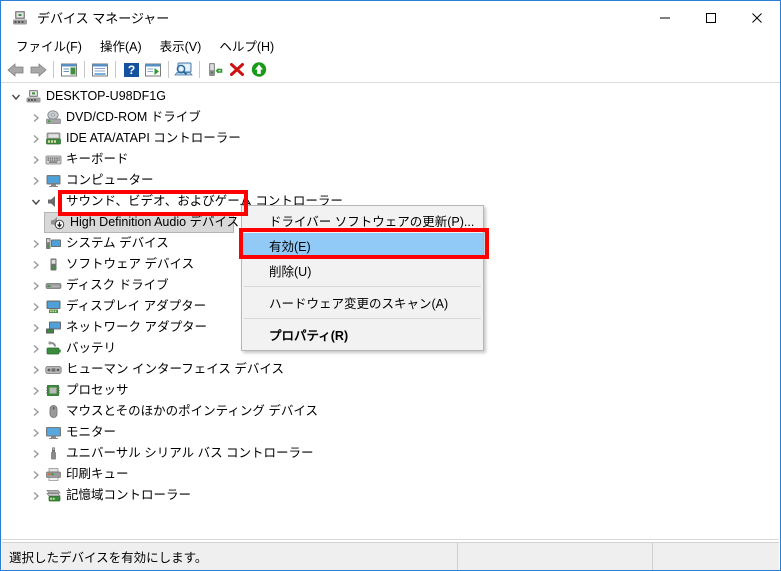  What do you see at coordinates (57, 222) in the screenshot?
I see `audio-device-disabled-icon` at bounding box center [57, 222].